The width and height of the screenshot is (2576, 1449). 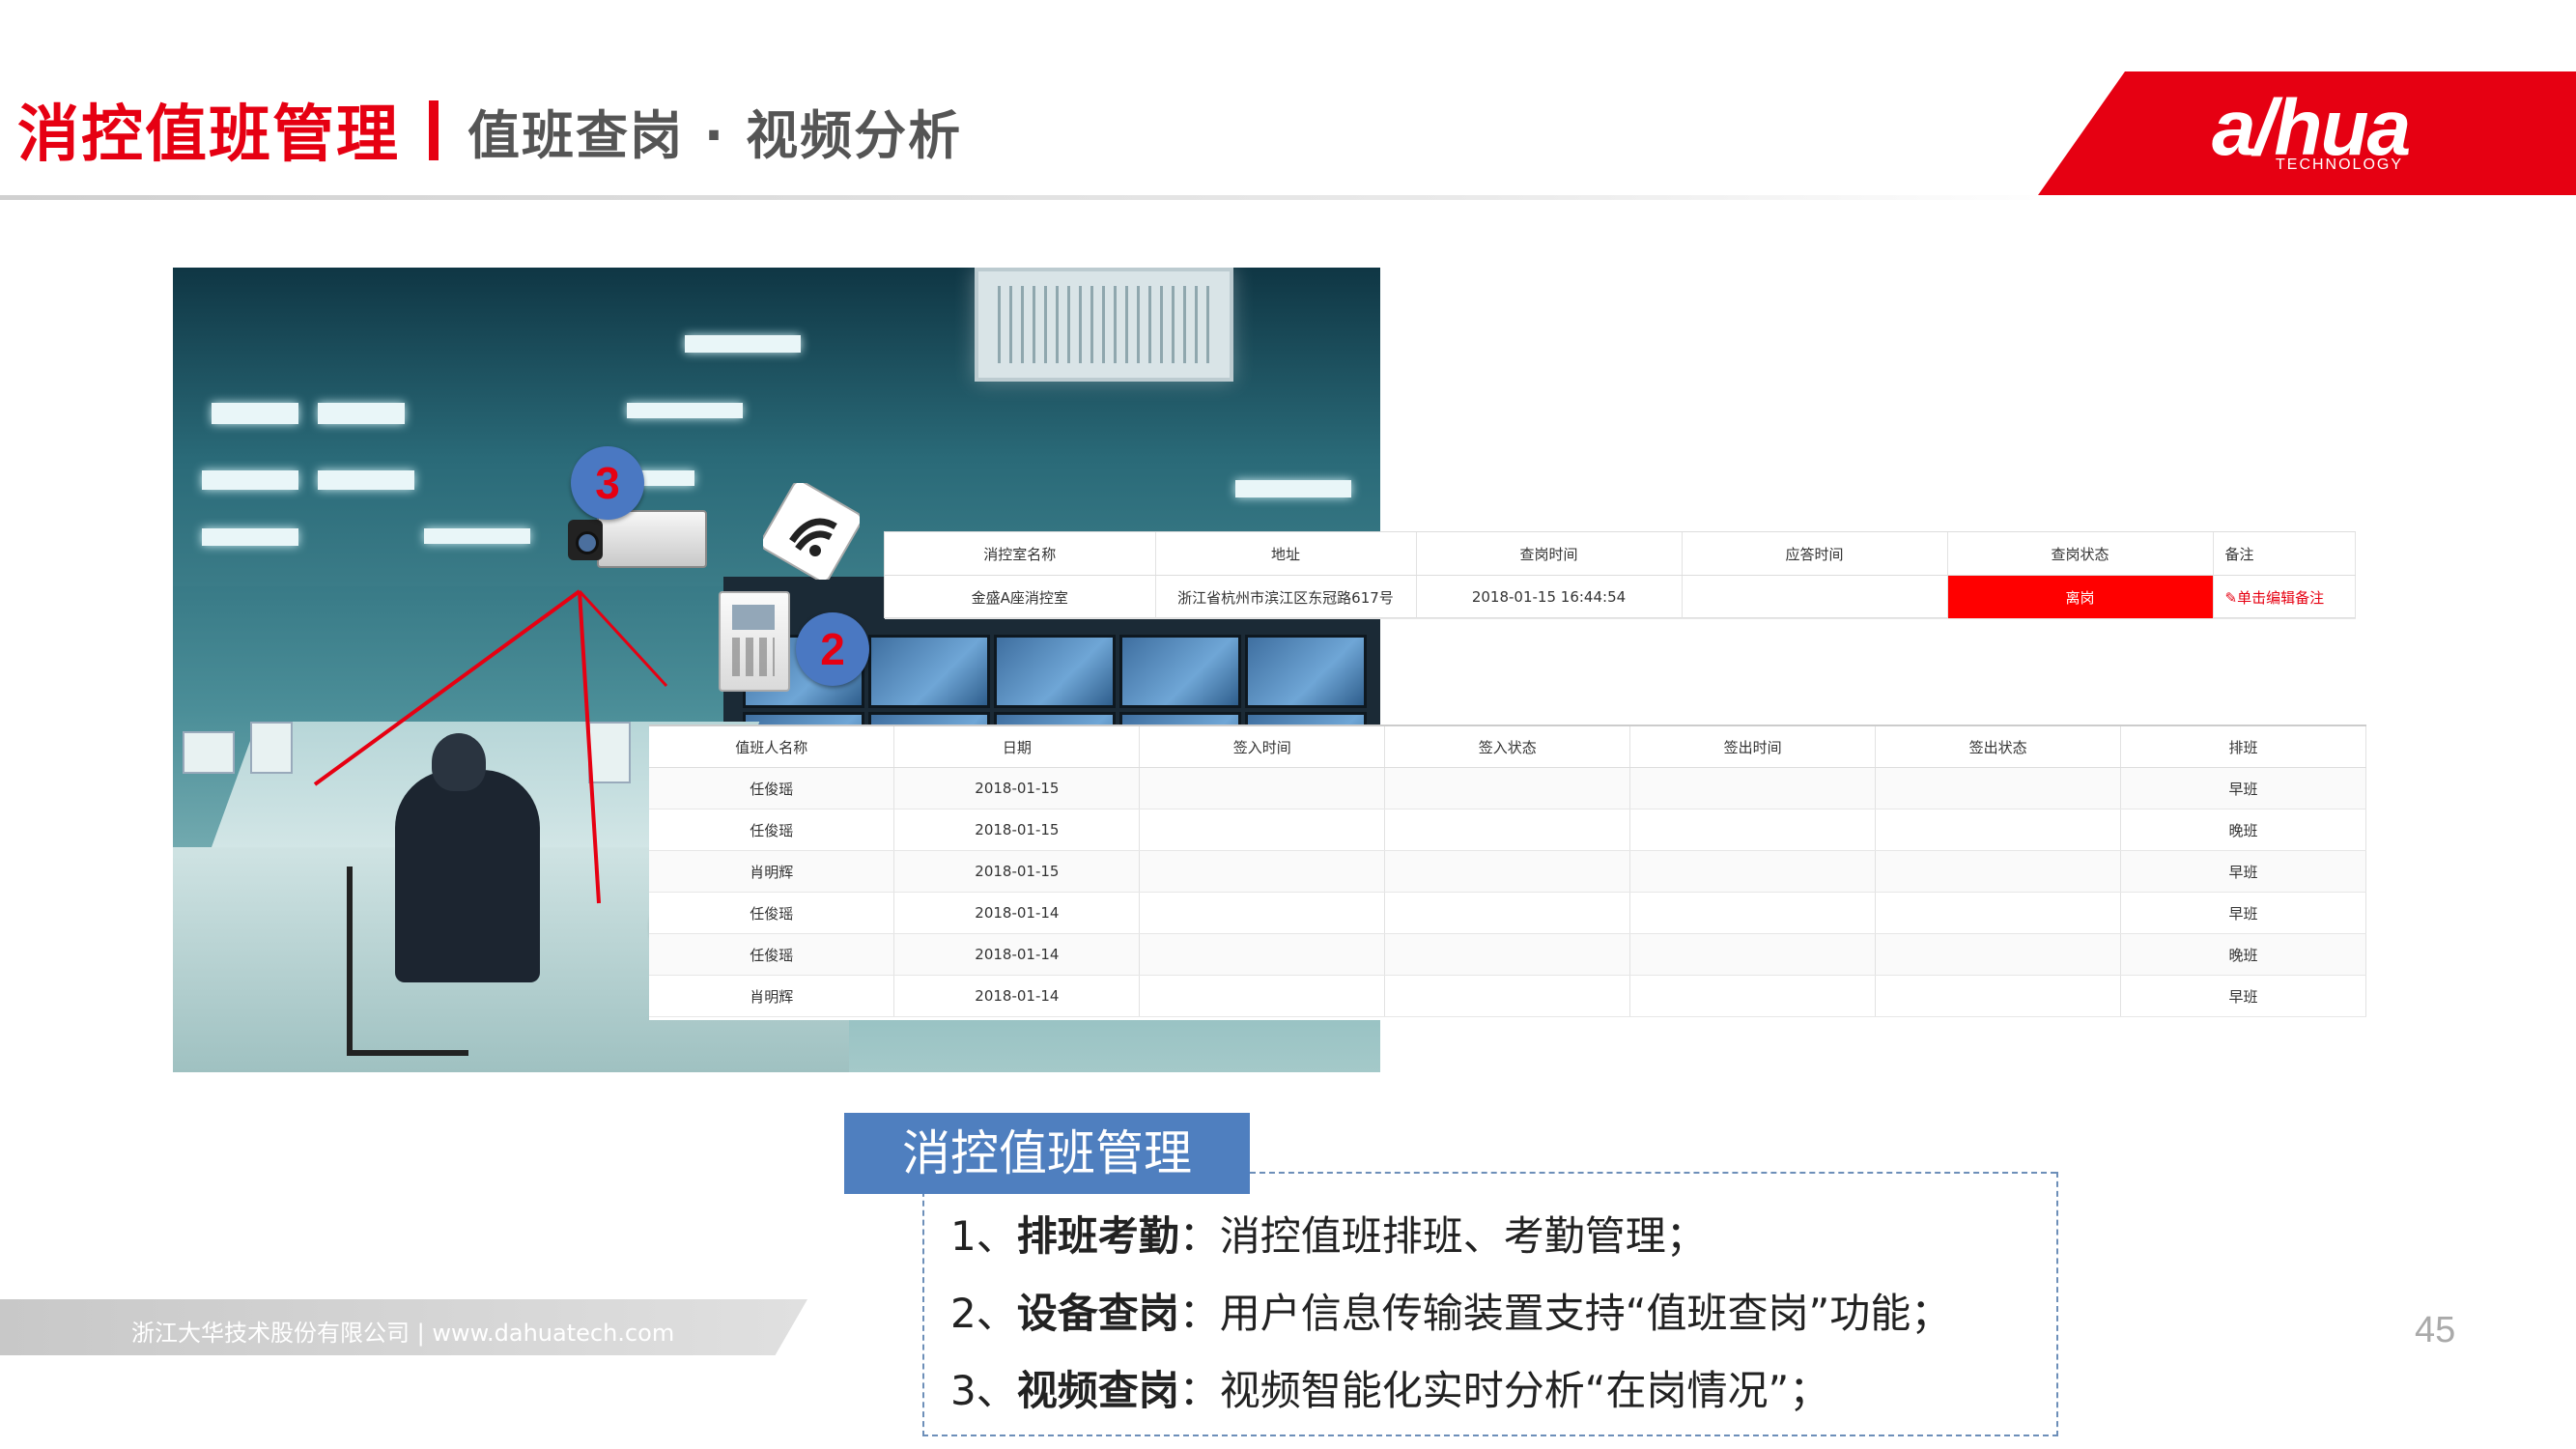 What do you see at coordinates (1286, 554) in the screenshot?
I see `column-header: 地址` at bounding box center [1286, 554].